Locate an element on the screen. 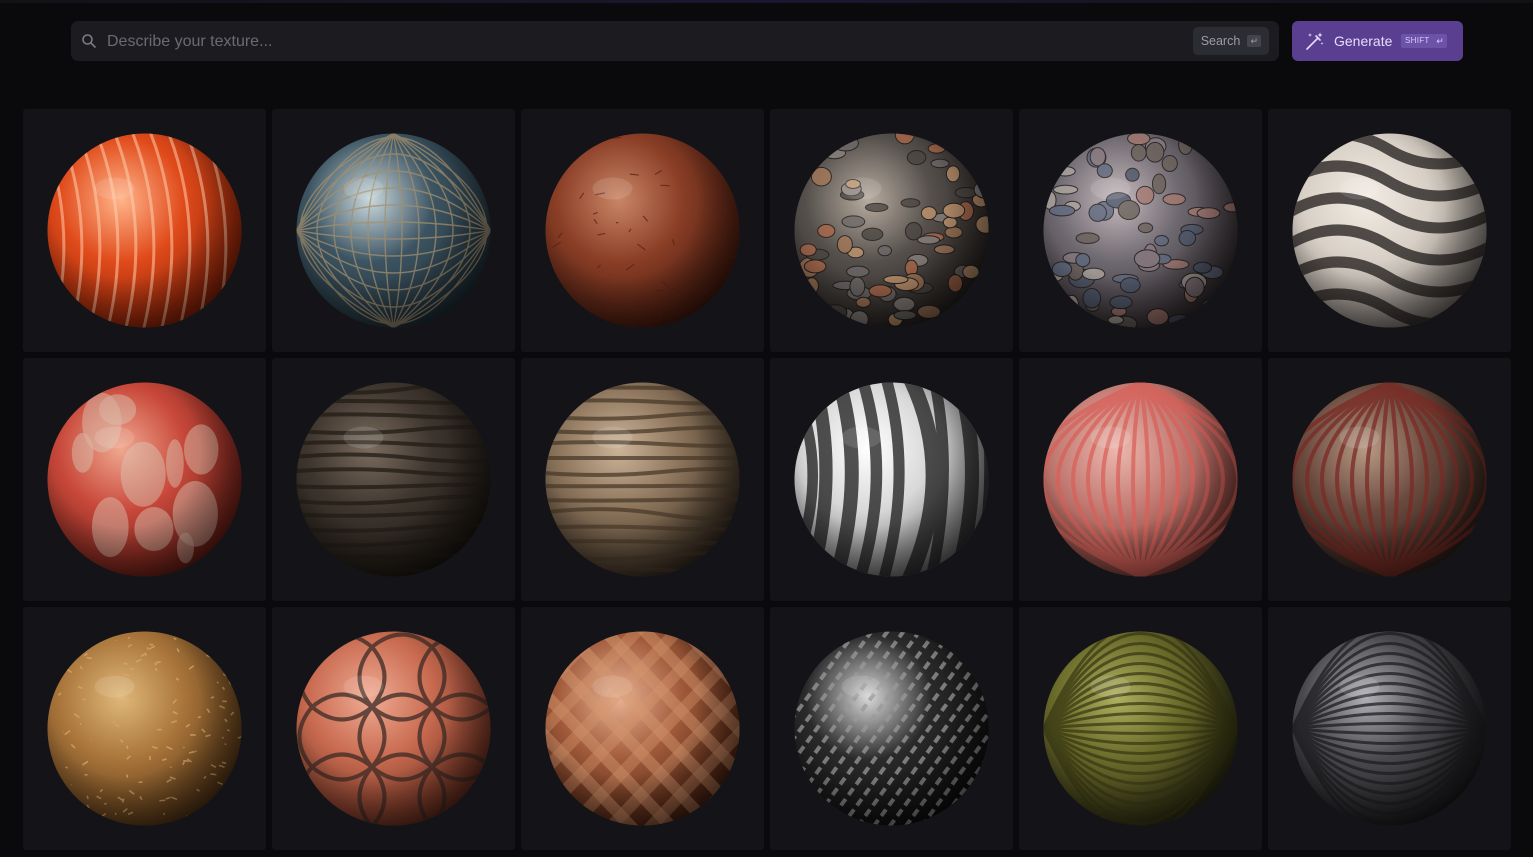  search-bar: Search ↵ is located at coordinates (675, 42).